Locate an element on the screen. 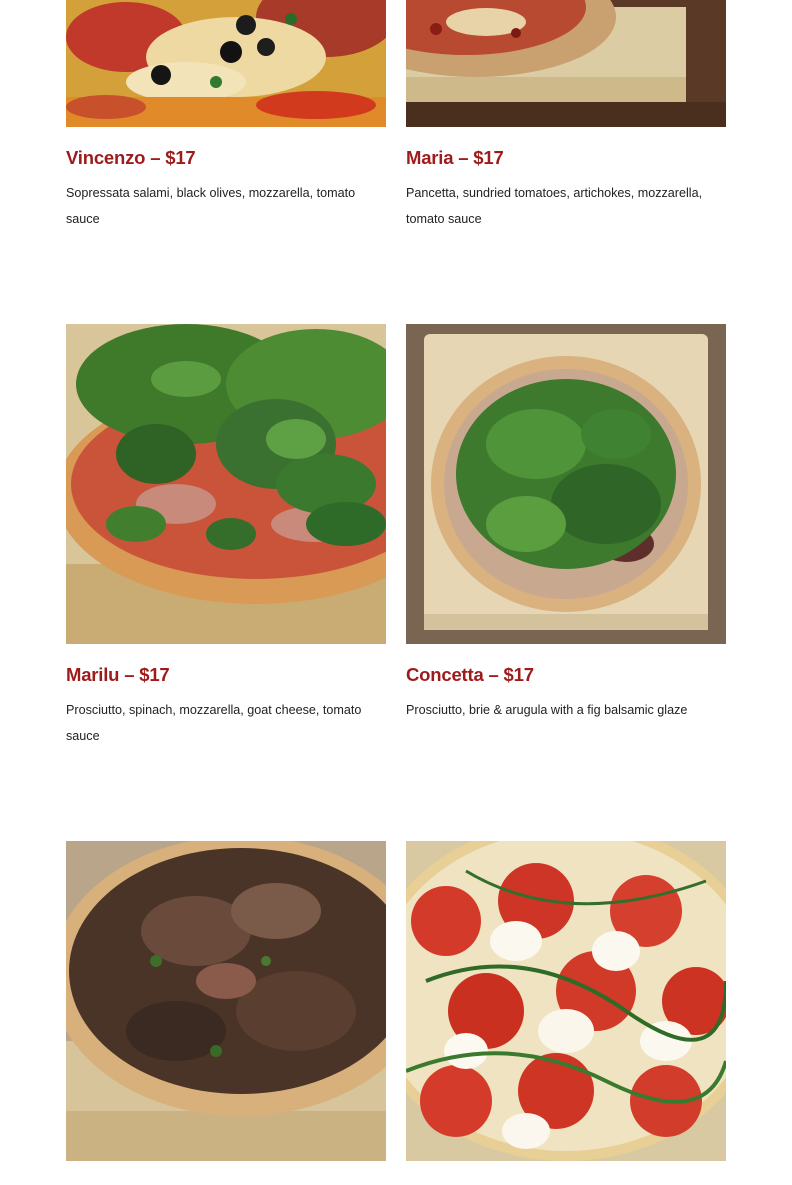 The height and width of the screenshot is (1185, 792). menu-item-title: Maria – $17 is located at coordinates (455, 157).